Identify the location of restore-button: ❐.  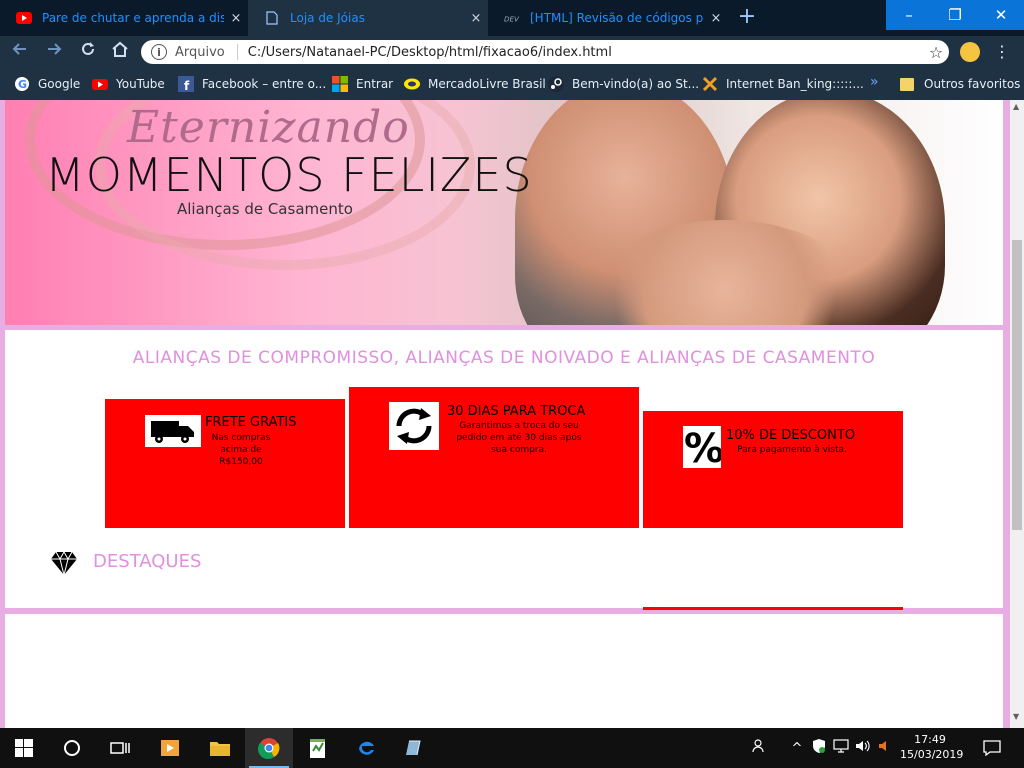
(955, 15).